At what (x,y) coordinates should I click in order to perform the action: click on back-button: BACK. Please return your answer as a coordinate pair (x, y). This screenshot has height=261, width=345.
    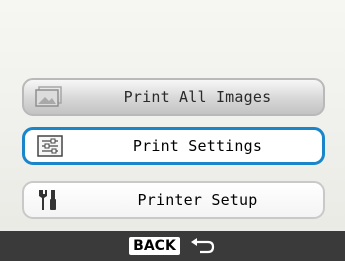
    Looking at the image, I should click on (154, 246).